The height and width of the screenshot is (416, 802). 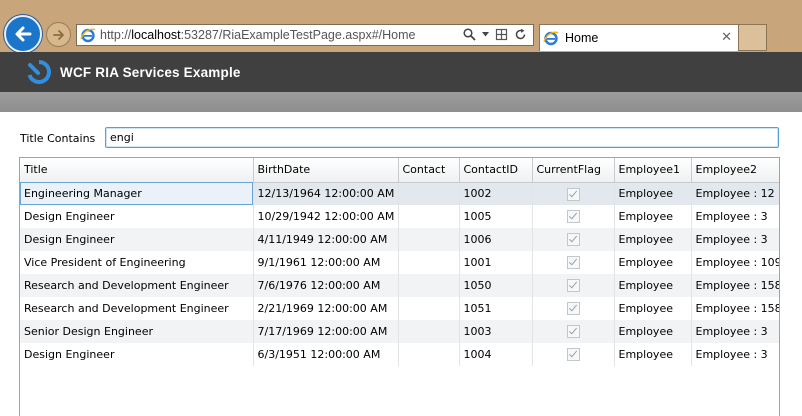 What do you see at coordinates (496, 331) in the screenshot?
I see `cell-contactid: 1003` at bounding box center [496, 331].